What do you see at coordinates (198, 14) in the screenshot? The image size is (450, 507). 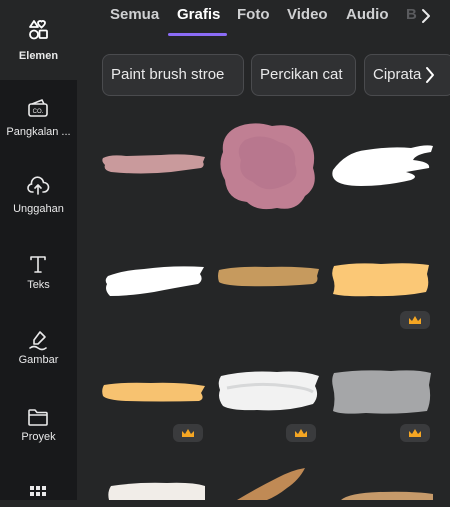 I see `tab-graphics: Grafis` at bounding box center [198, 14].